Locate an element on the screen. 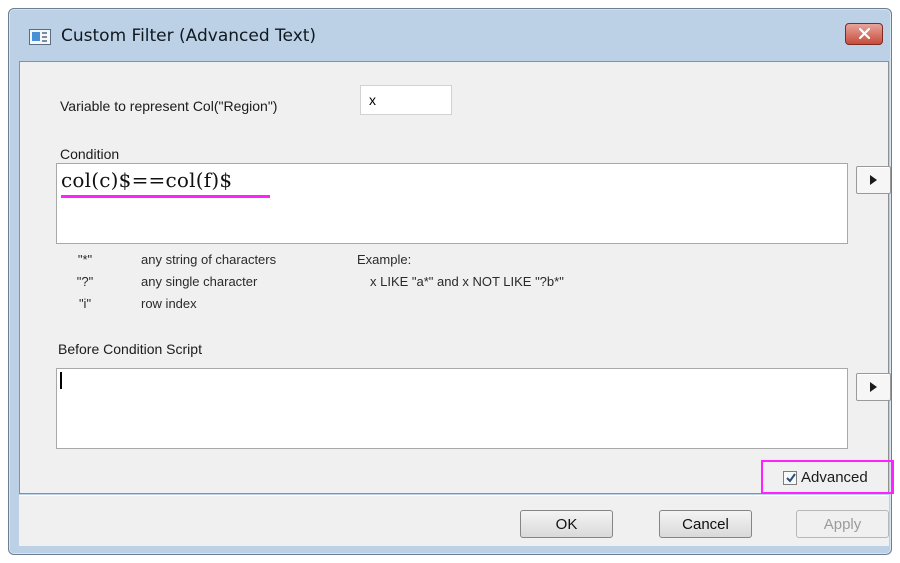 This screenshot has height=563, width=900. hint-key-single-character: "?" is located at coordinates (85, 281).